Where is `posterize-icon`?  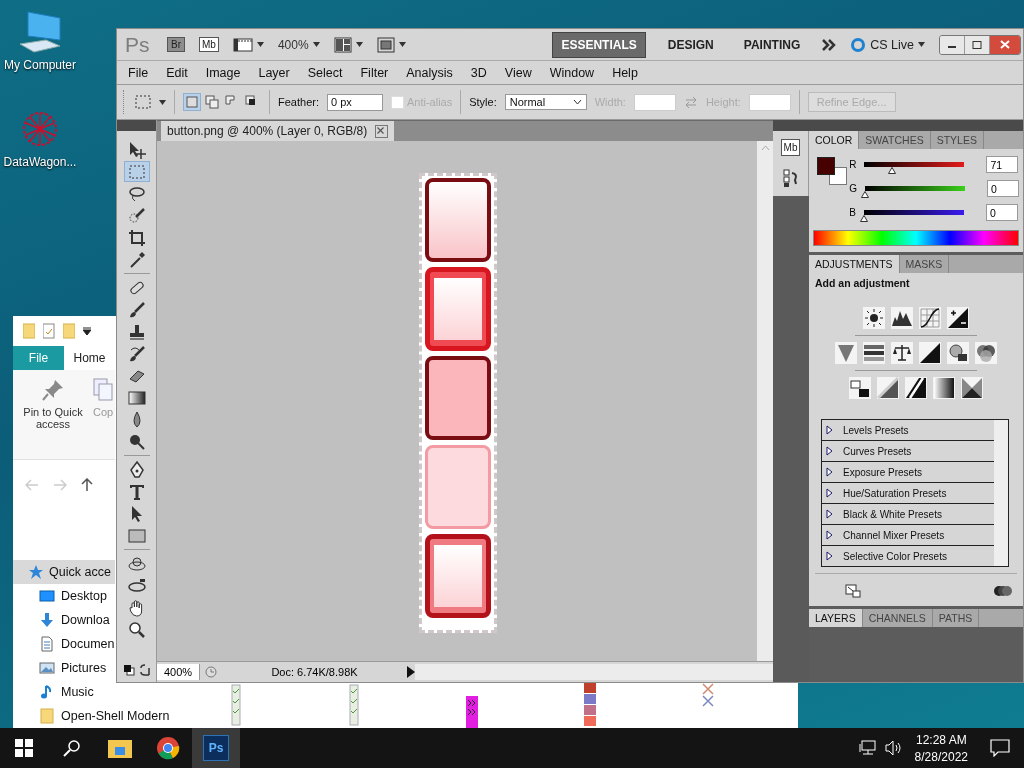
posterize-icon is located at coordinates (888, 388).